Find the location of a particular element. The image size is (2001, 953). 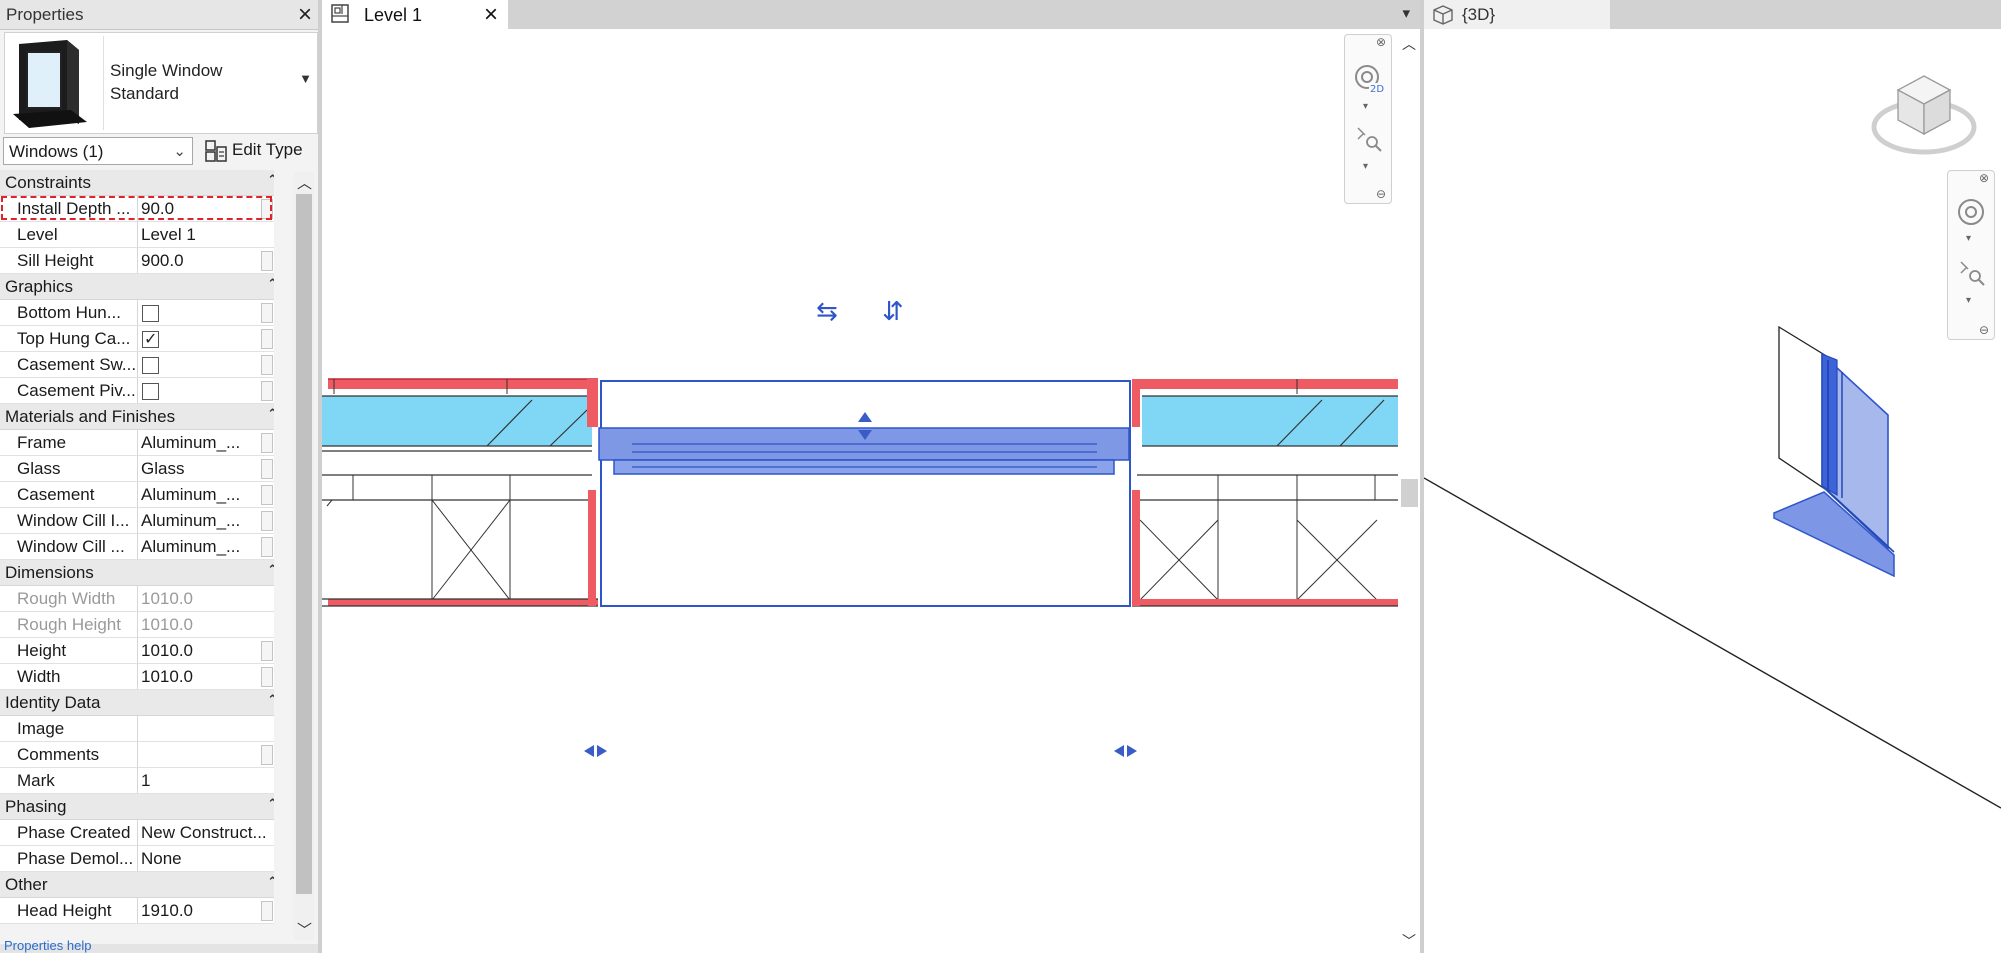

properties-scrollbar: ︿ ﹀ is located at coordinates (304, 556).